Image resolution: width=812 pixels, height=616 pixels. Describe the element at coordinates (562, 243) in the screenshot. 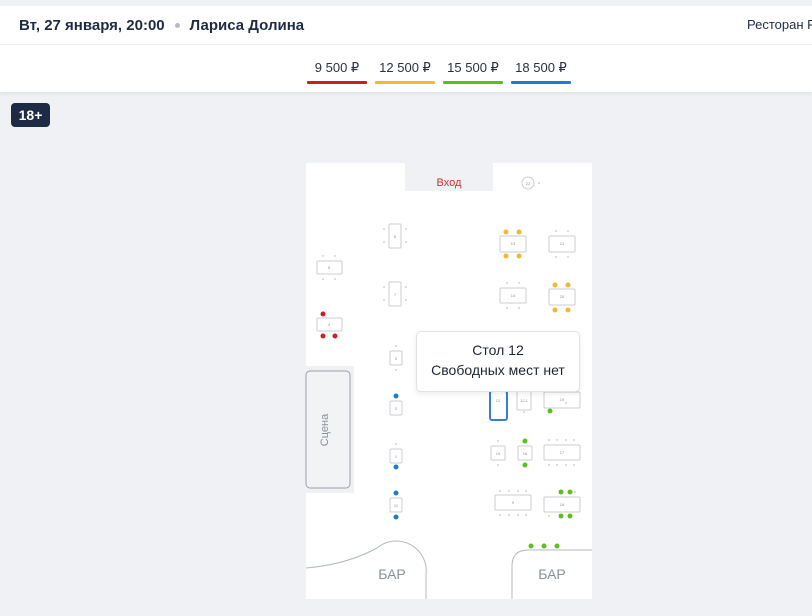

I see `table-label: 21` at that location.